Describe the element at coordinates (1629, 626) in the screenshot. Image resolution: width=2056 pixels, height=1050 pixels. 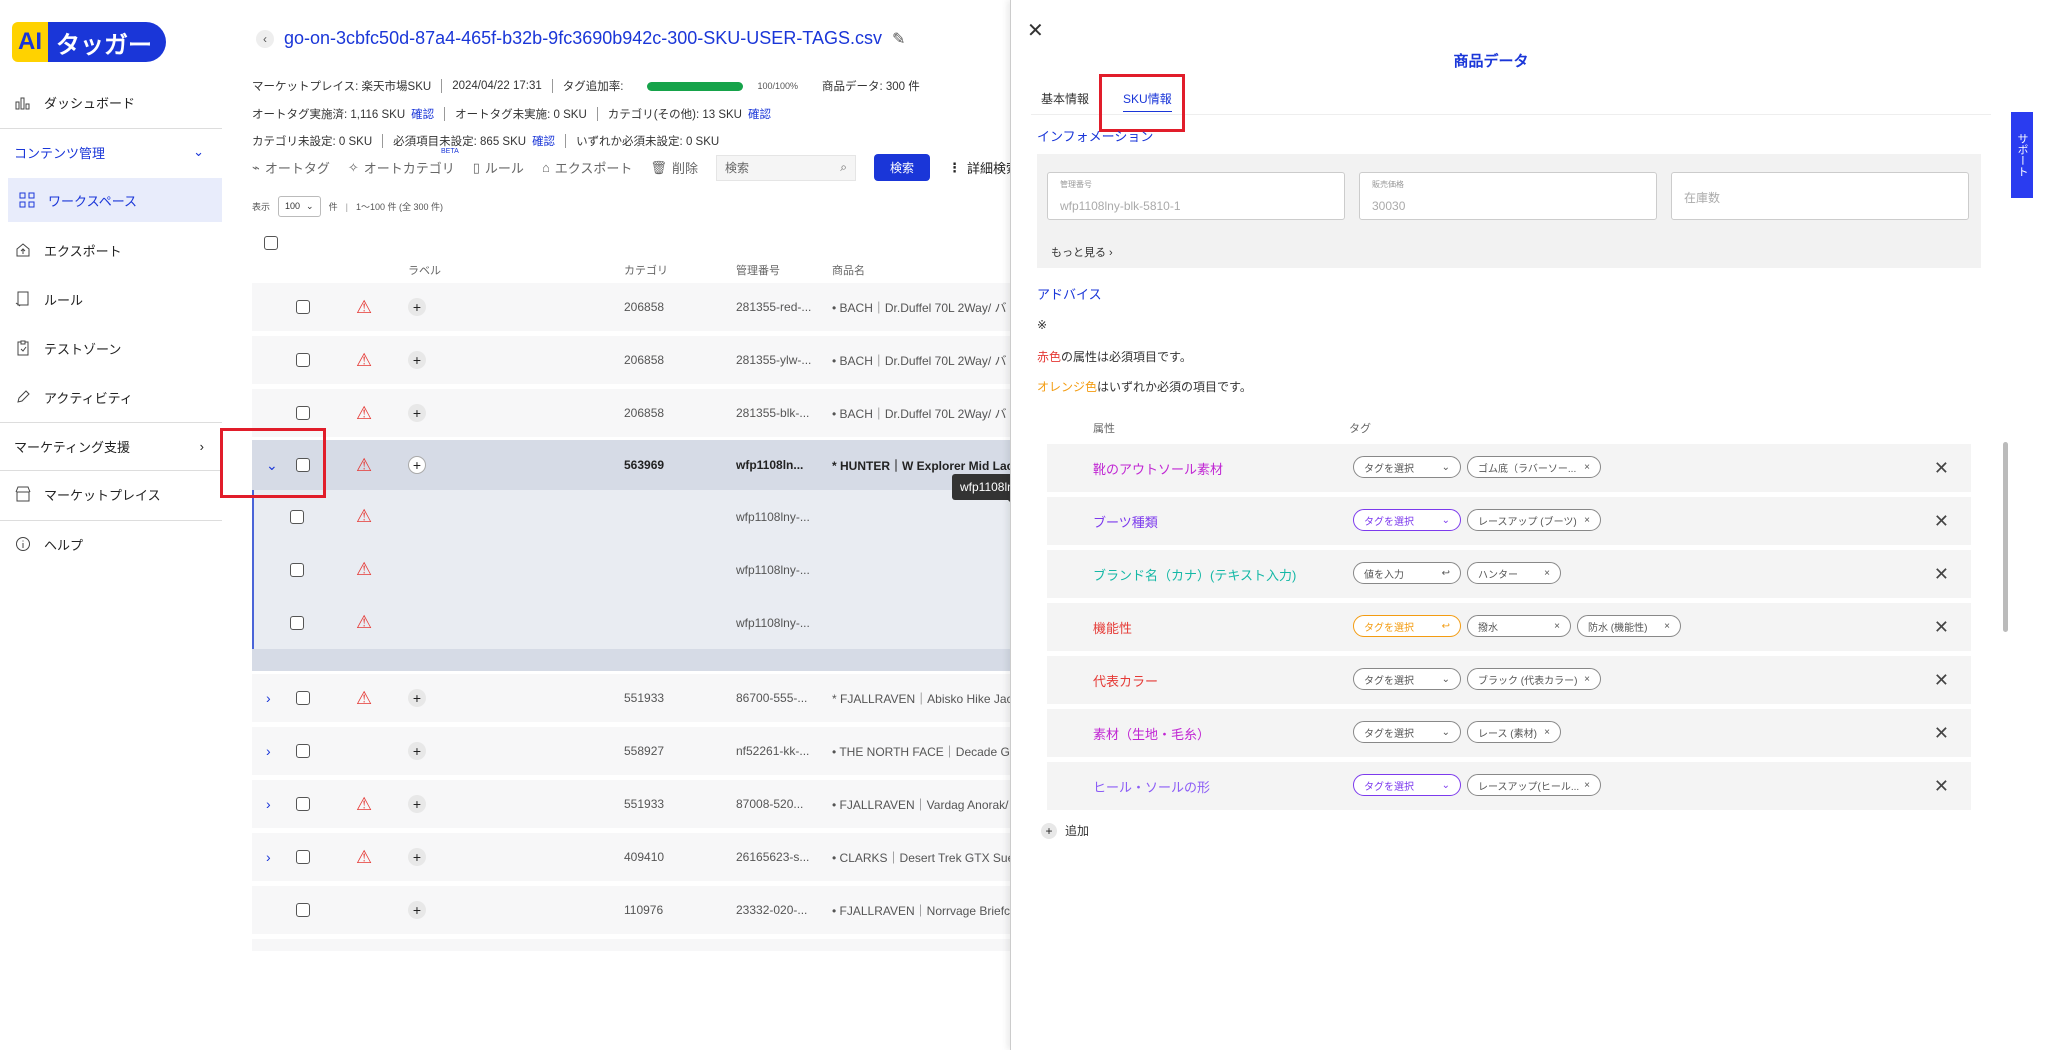
I see `tag-chip: 防水 (機能性) ×` at that location.